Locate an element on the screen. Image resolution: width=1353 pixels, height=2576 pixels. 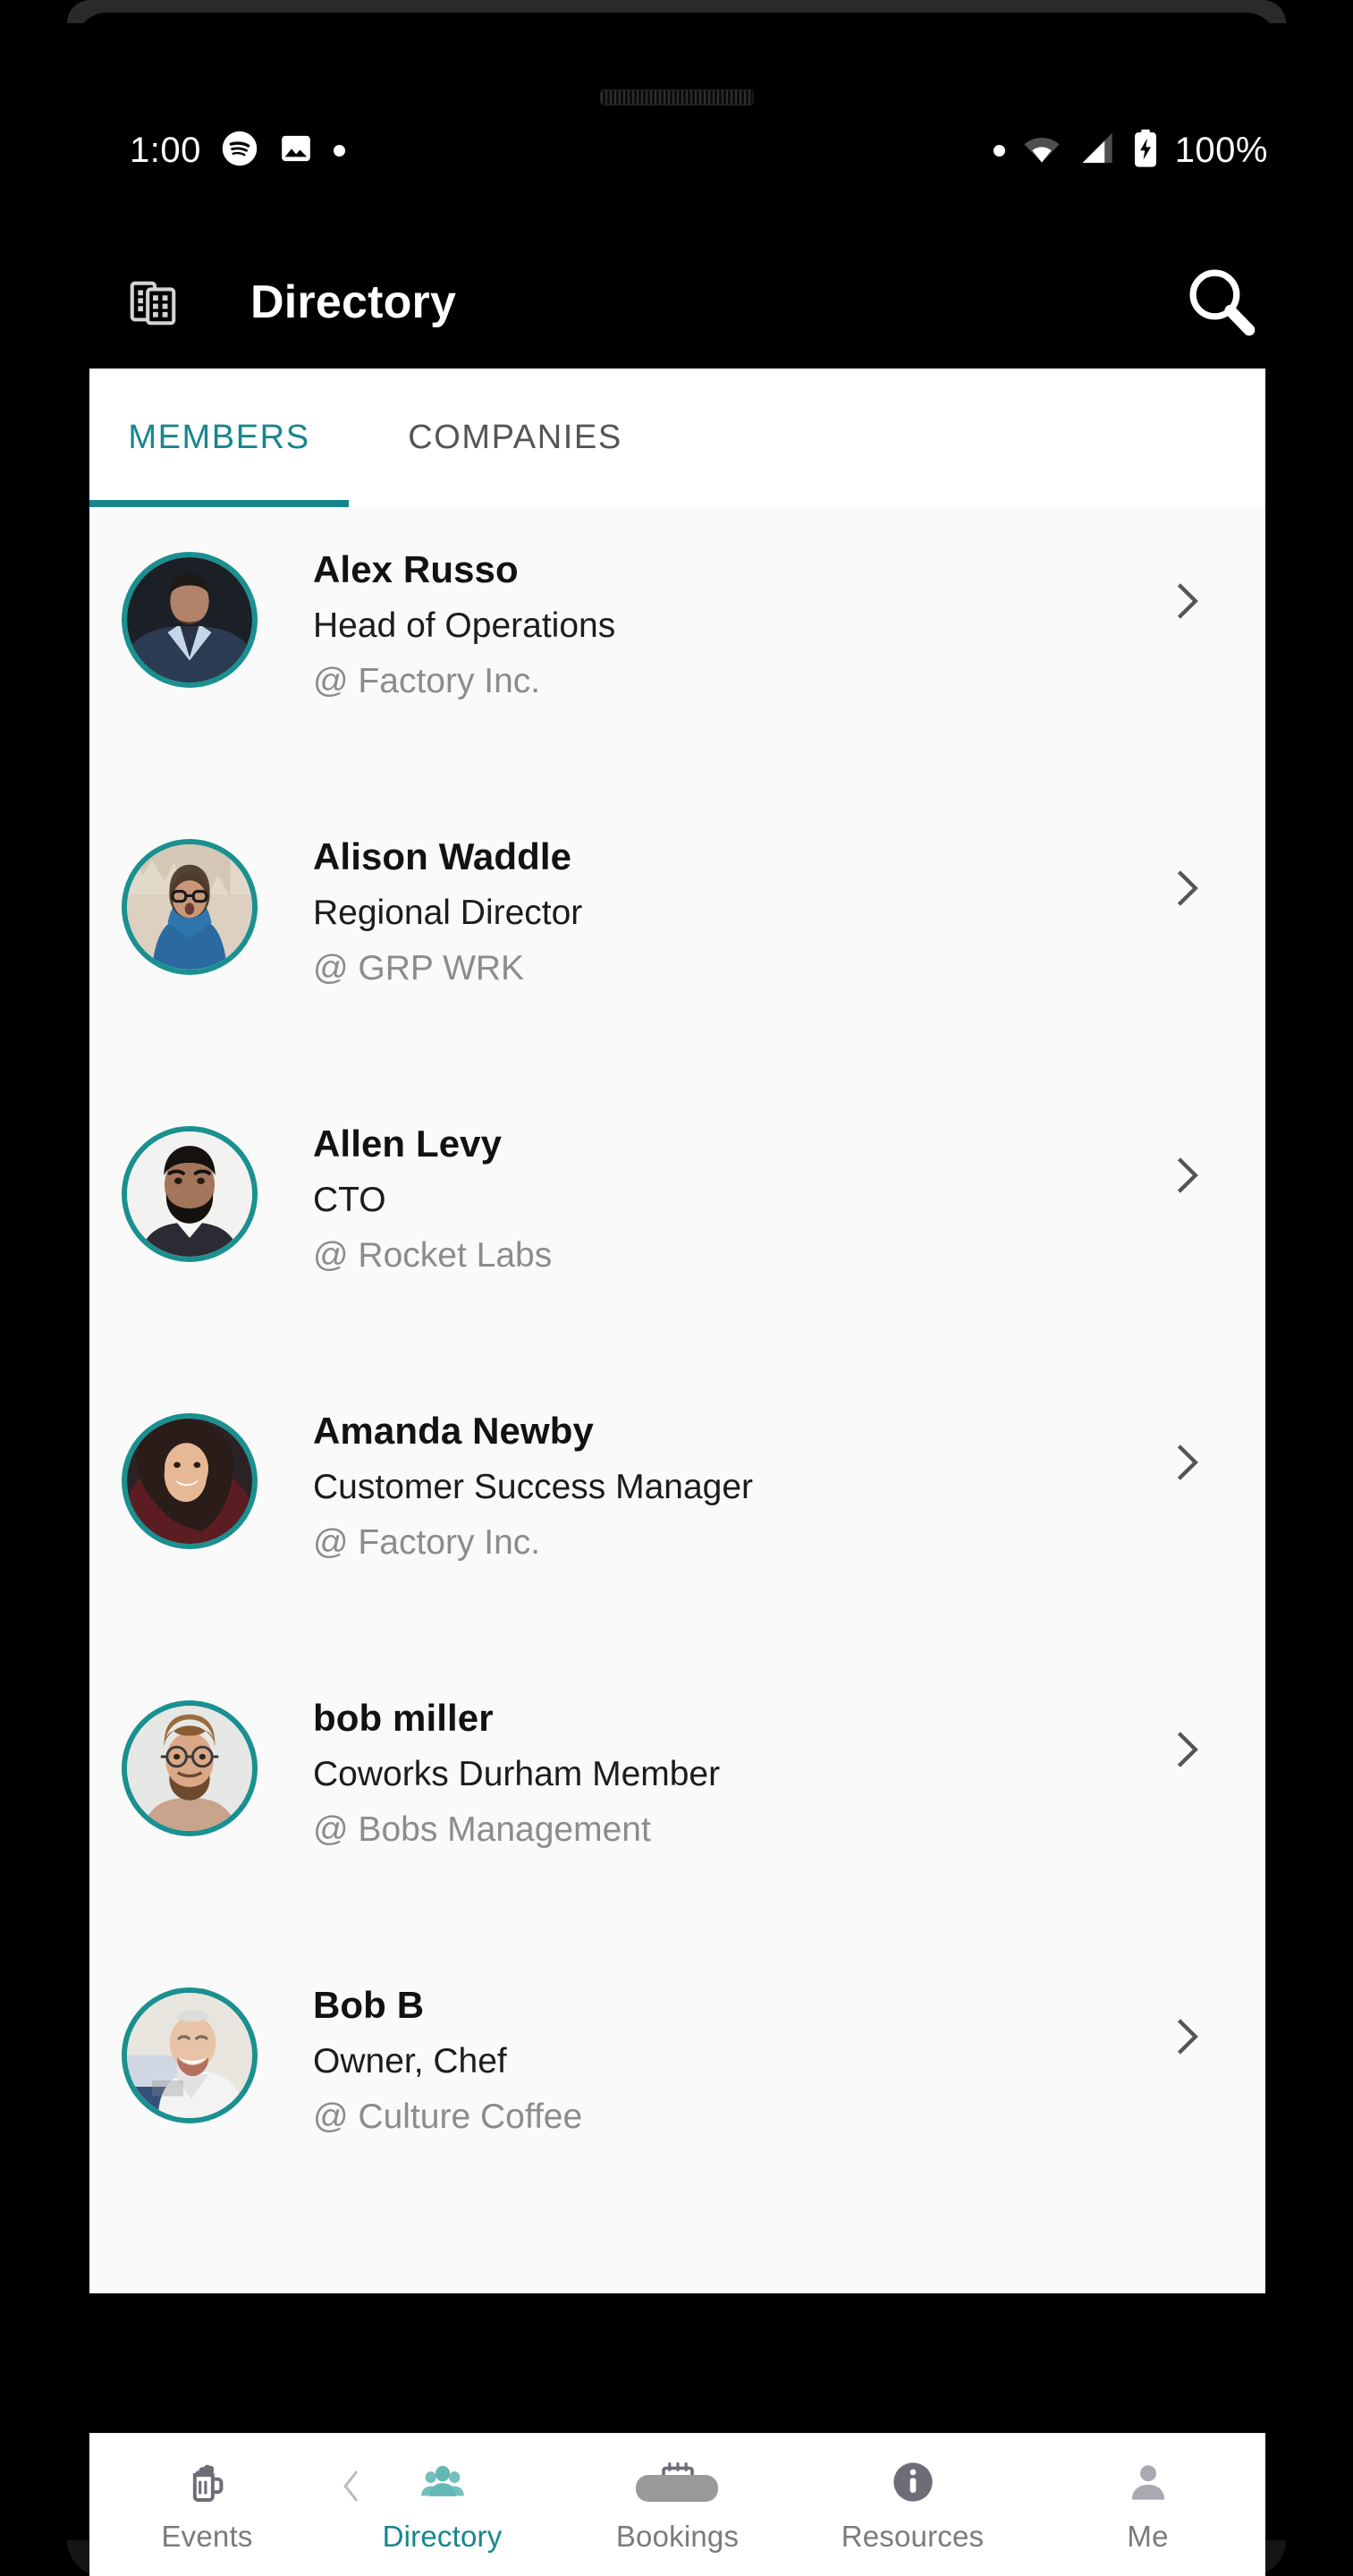
page-title: Directory is located at coordinates (353, 302).